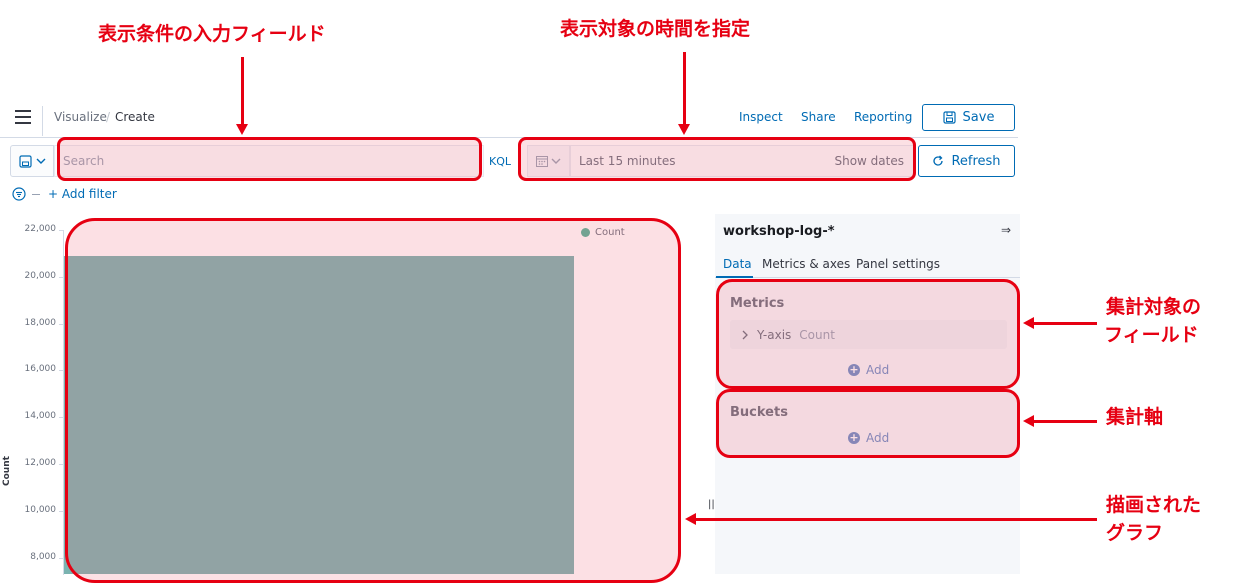 Image resolution: width=1244 pixels, height=587 pixels. I want to click on metrics-highlight, so click(868, 334).